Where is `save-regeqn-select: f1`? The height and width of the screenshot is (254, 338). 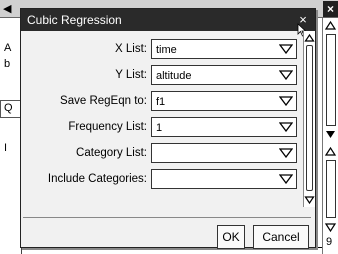 save-regeqn-select: f1 is located at coordinates (224, 101).